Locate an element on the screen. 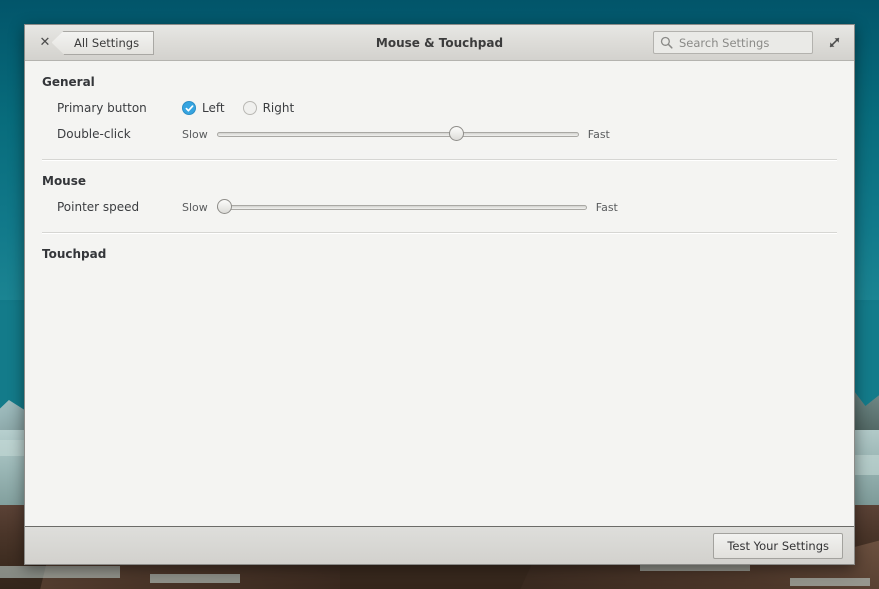 The image size is (879, 589). pointer-speed-slider is located at coordinates (401, 207).